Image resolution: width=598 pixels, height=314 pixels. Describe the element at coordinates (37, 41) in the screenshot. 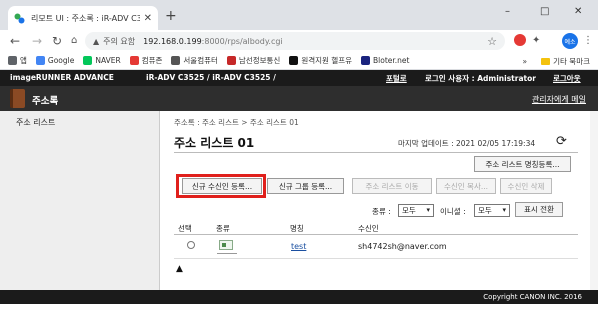

I see `forward-icon: →` at that location.